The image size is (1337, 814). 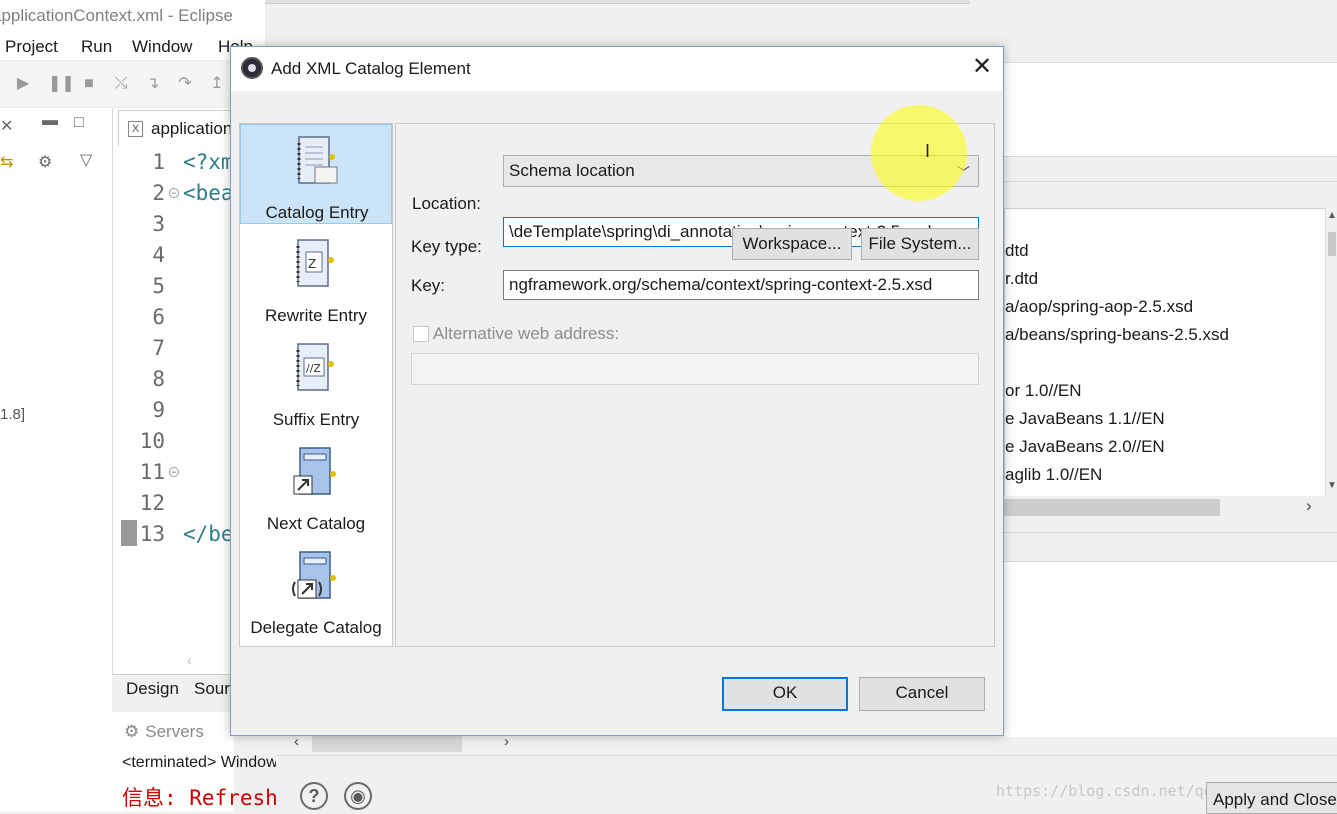 I want to click on link-editor-icon: ⇆, so click(x=6, y=162).